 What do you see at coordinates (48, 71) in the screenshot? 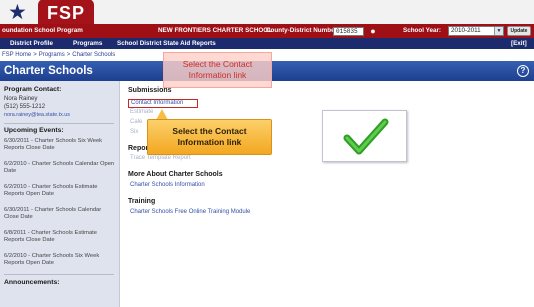
I see `page-title: Charter Schools` at bounding box center [48, 71].